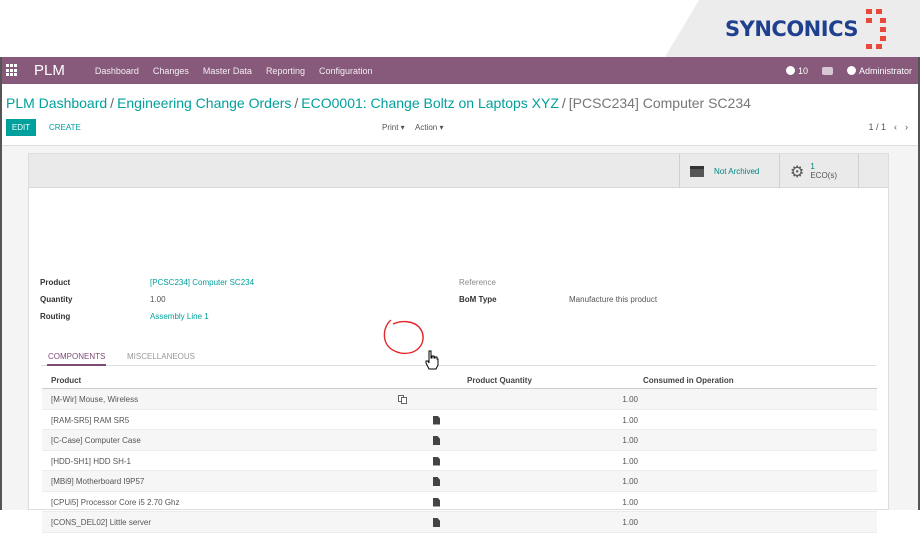  What do you see at coordinates (885, 70) in the screenshot?
I see `user-name: Administrator` at bounding box center [885, 70].